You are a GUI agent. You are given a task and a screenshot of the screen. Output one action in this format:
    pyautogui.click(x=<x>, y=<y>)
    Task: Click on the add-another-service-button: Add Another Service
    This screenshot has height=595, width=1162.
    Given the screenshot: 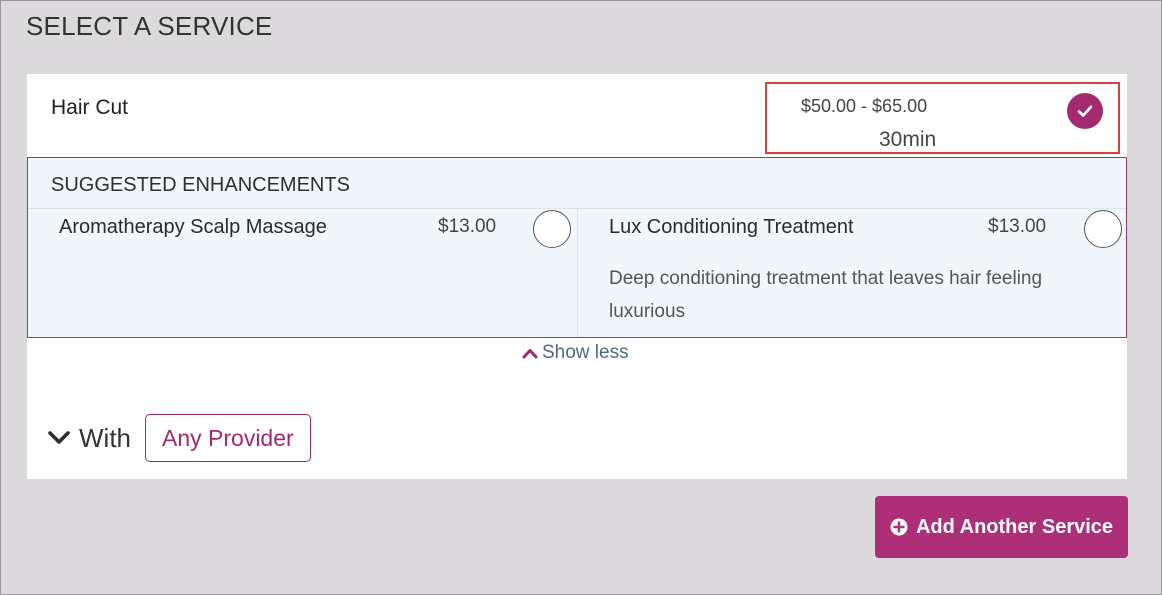 What is the action you would take?
    pyautogui.click(x=1001, y=527)
    